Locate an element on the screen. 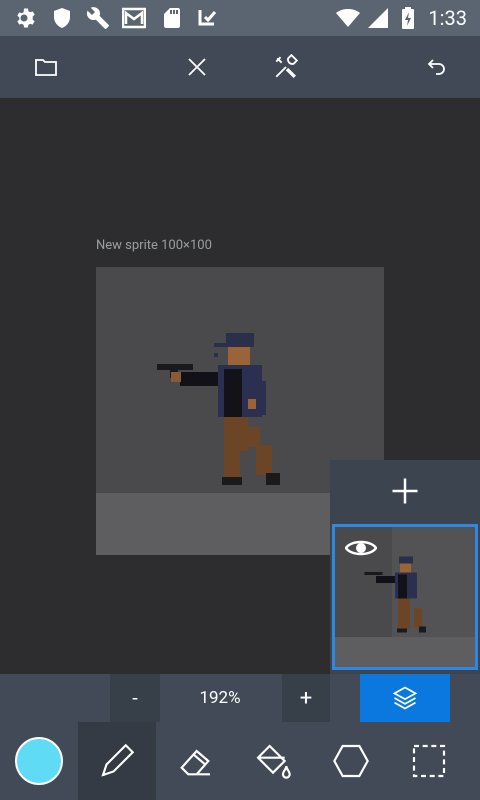 The width and height of the screenshot is (480, 800). shape-tool is located at coordinates (351, 761).